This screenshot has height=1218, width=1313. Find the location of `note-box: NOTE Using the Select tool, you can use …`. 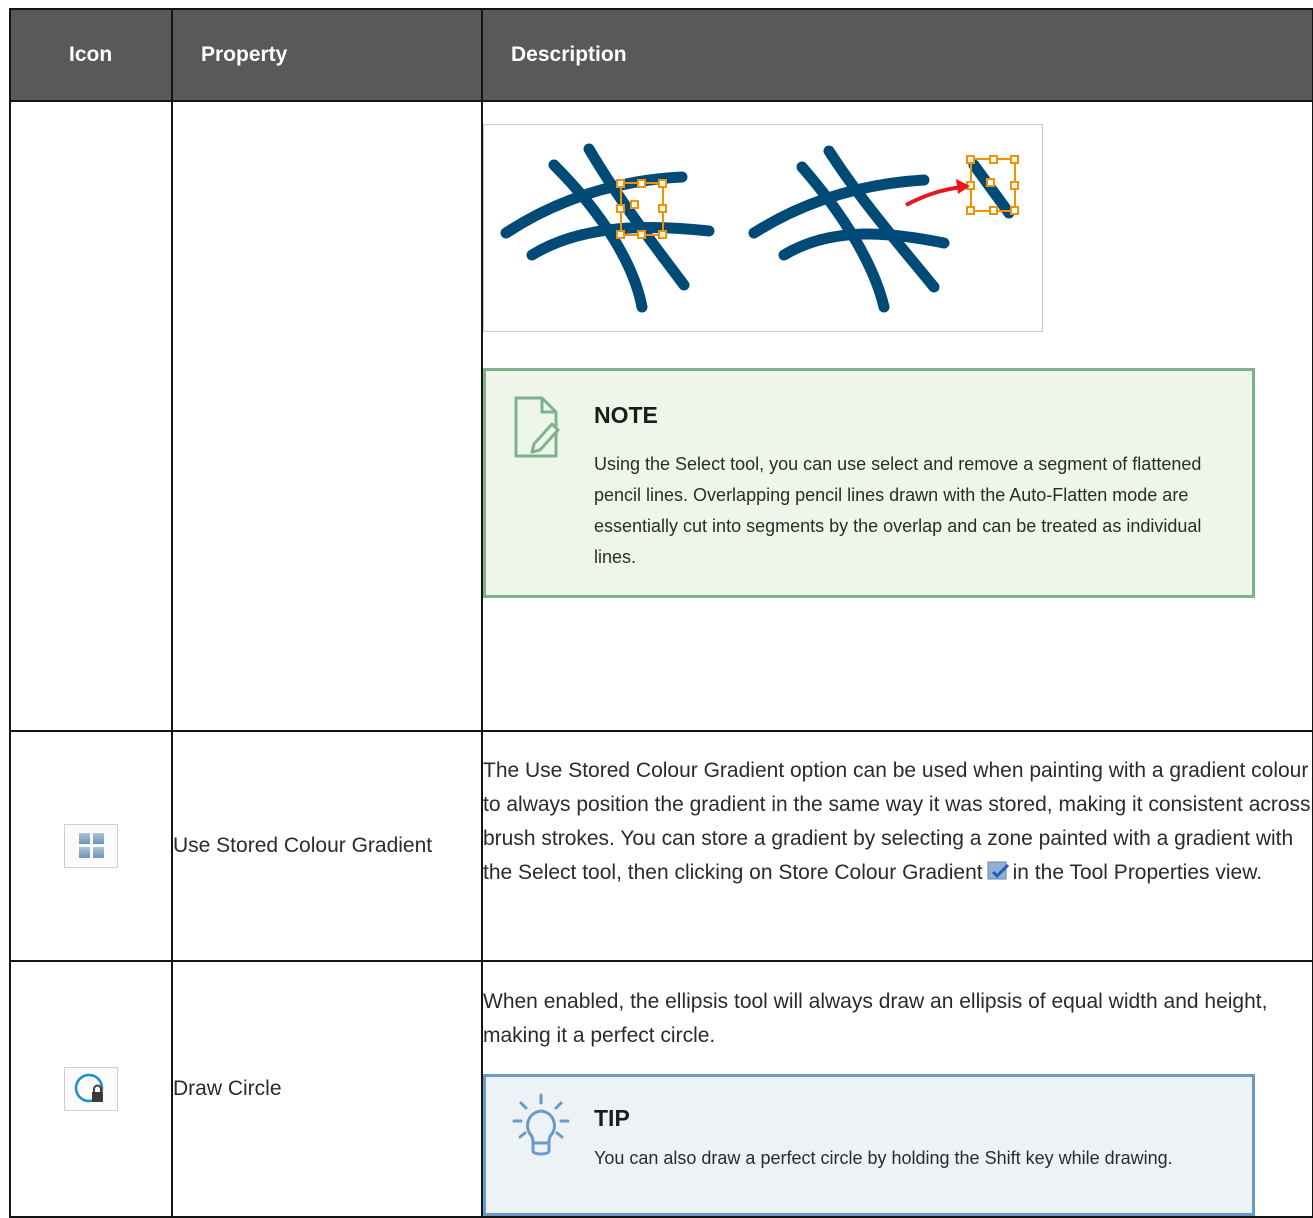

note-box: NOTE Using the Select tool, you can use … is located at coordinates (869, 483).